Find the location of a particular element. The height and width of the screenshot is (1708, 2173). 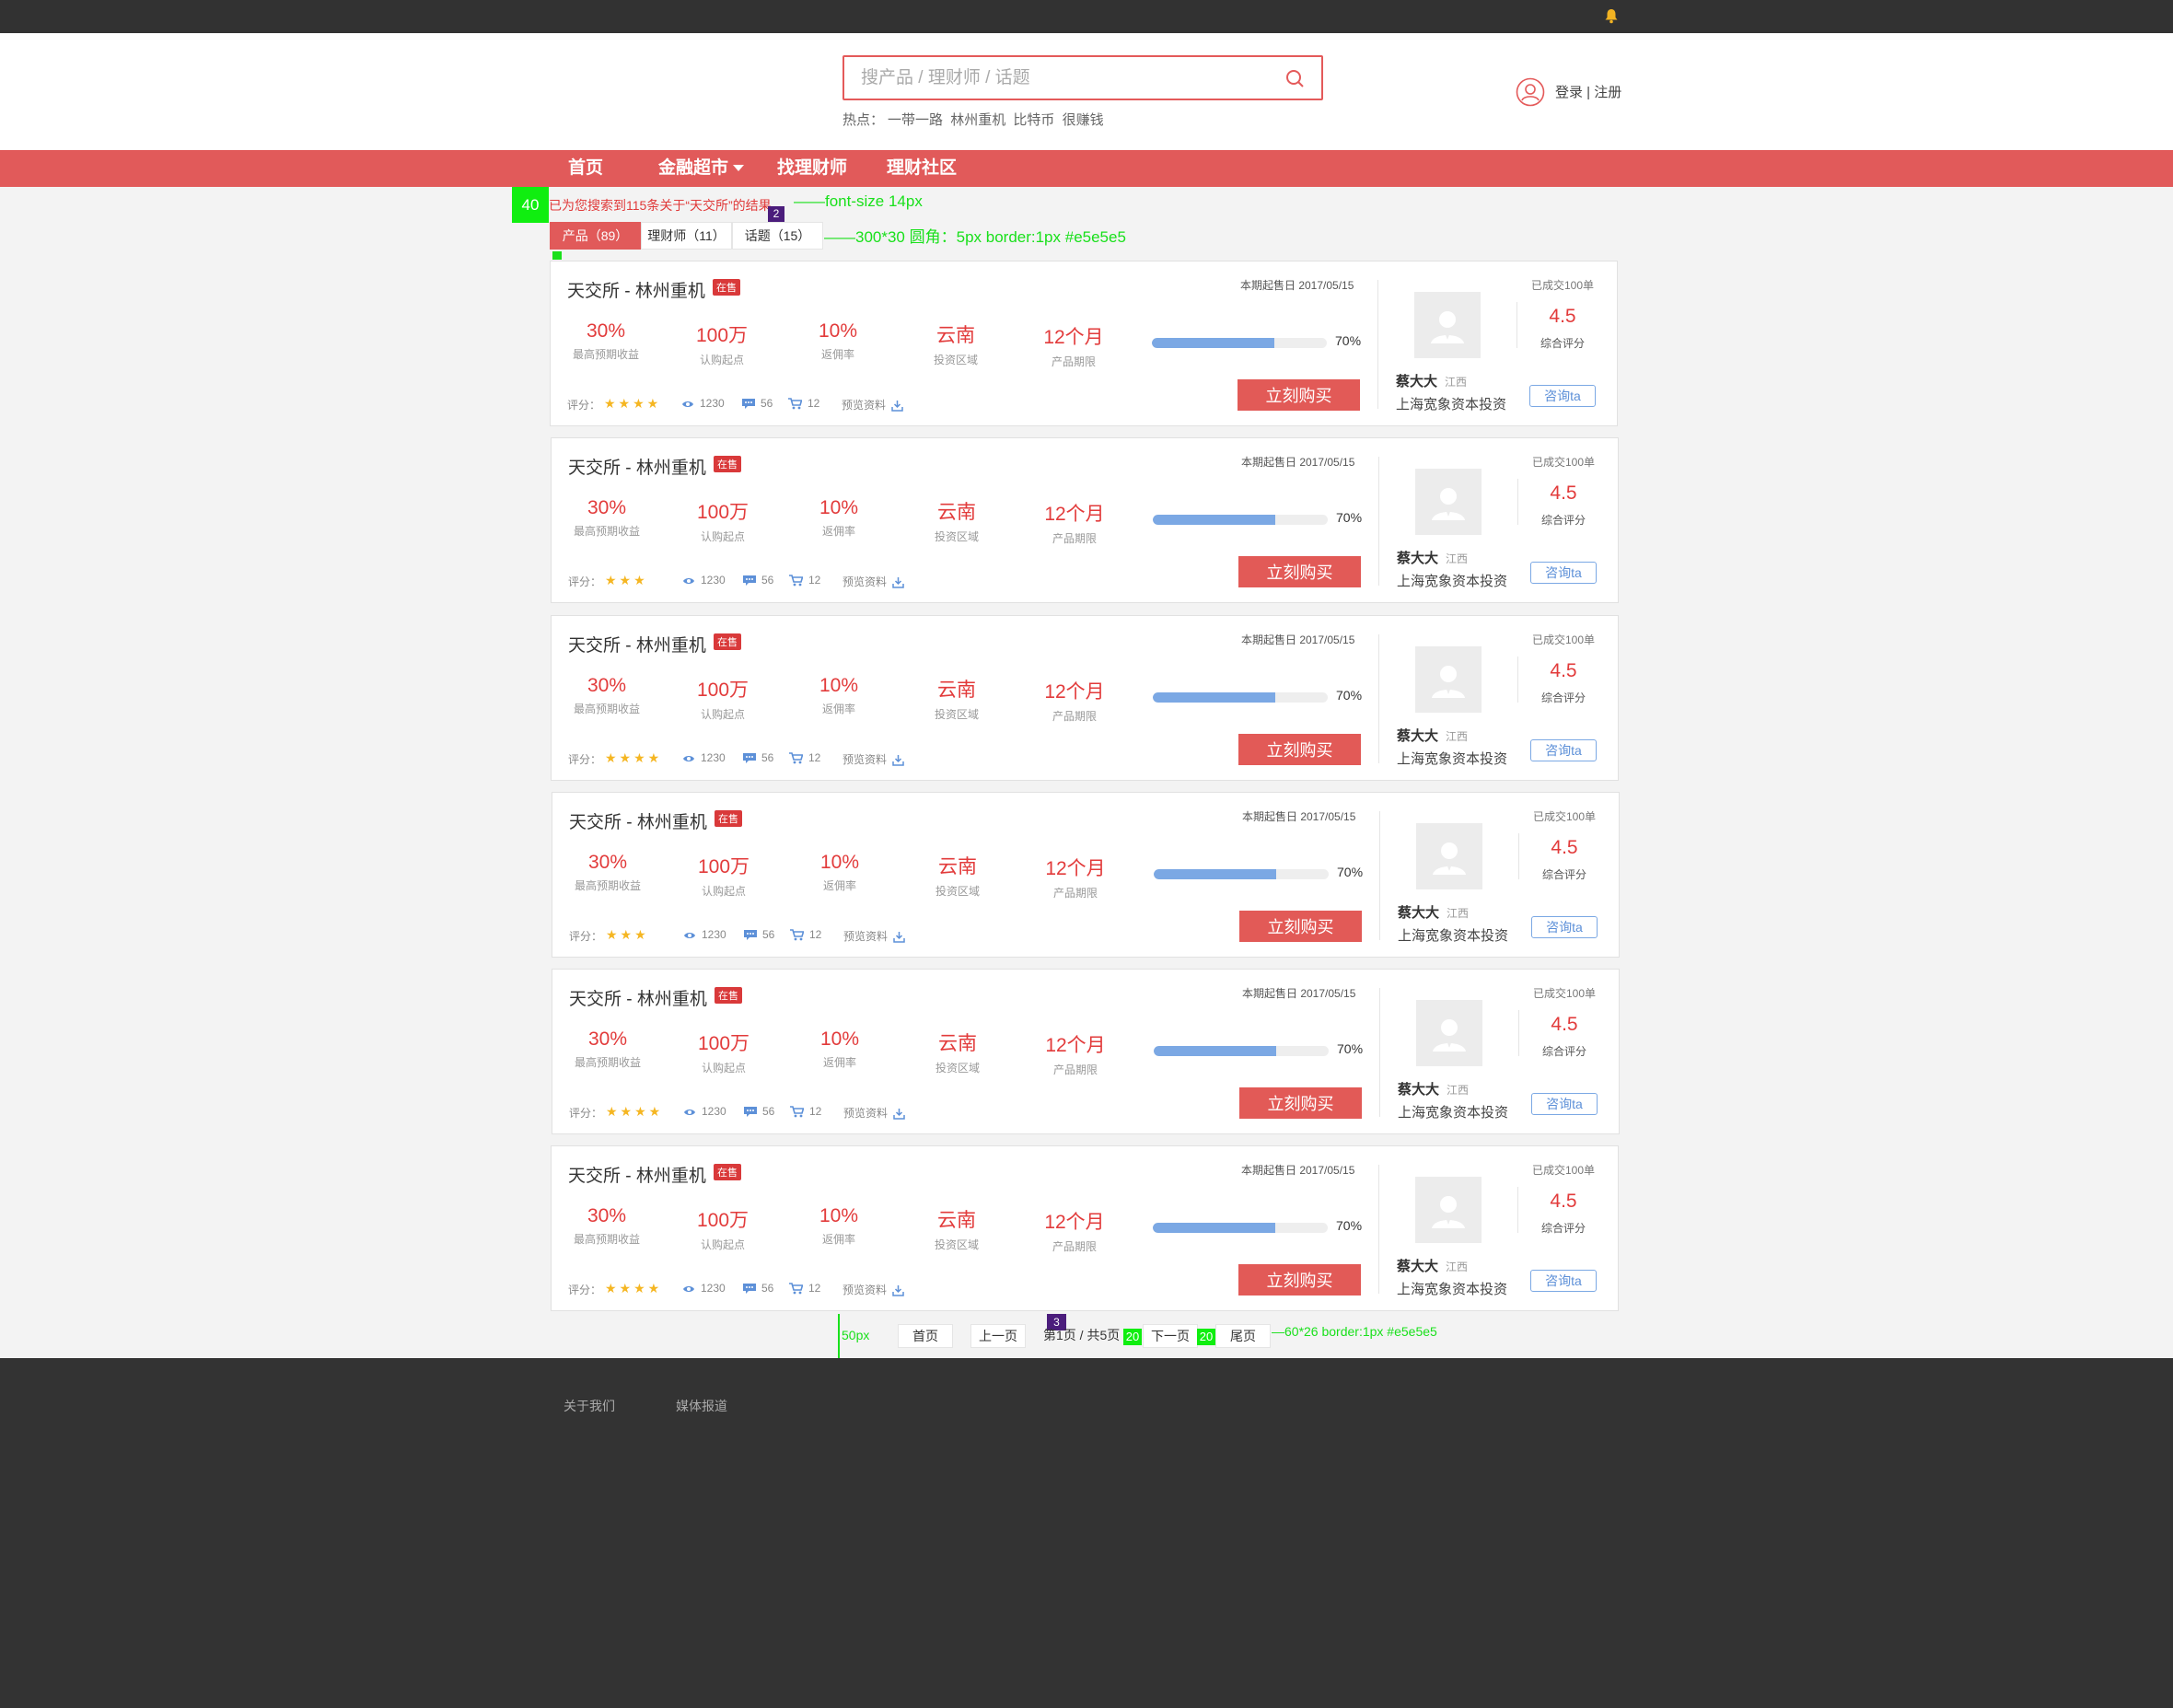

login-register-link: 登录 | 注册 is located at coordinates (1588, 91).